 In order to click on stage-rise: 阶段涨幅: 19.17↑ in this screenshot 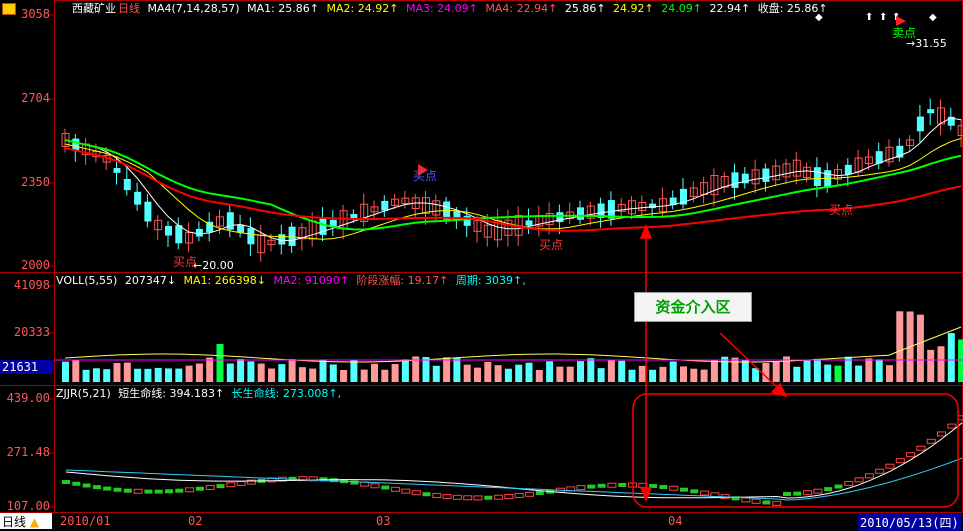, I will do `click(402, 280)`.